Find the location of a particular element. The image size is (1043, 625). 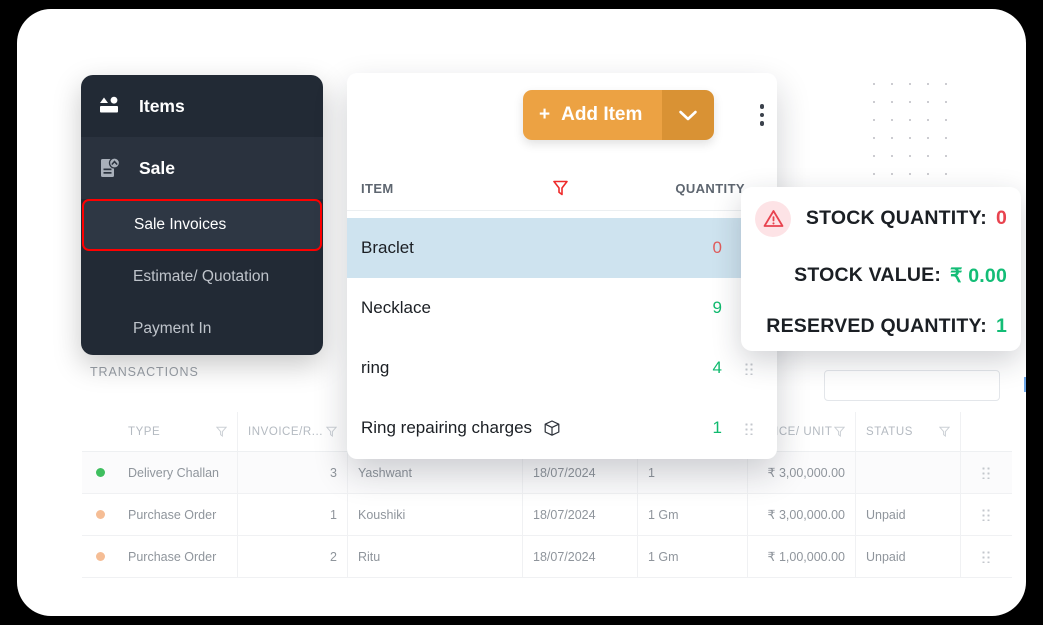

row-invoice: 3 is located at coordinates (293, 472).